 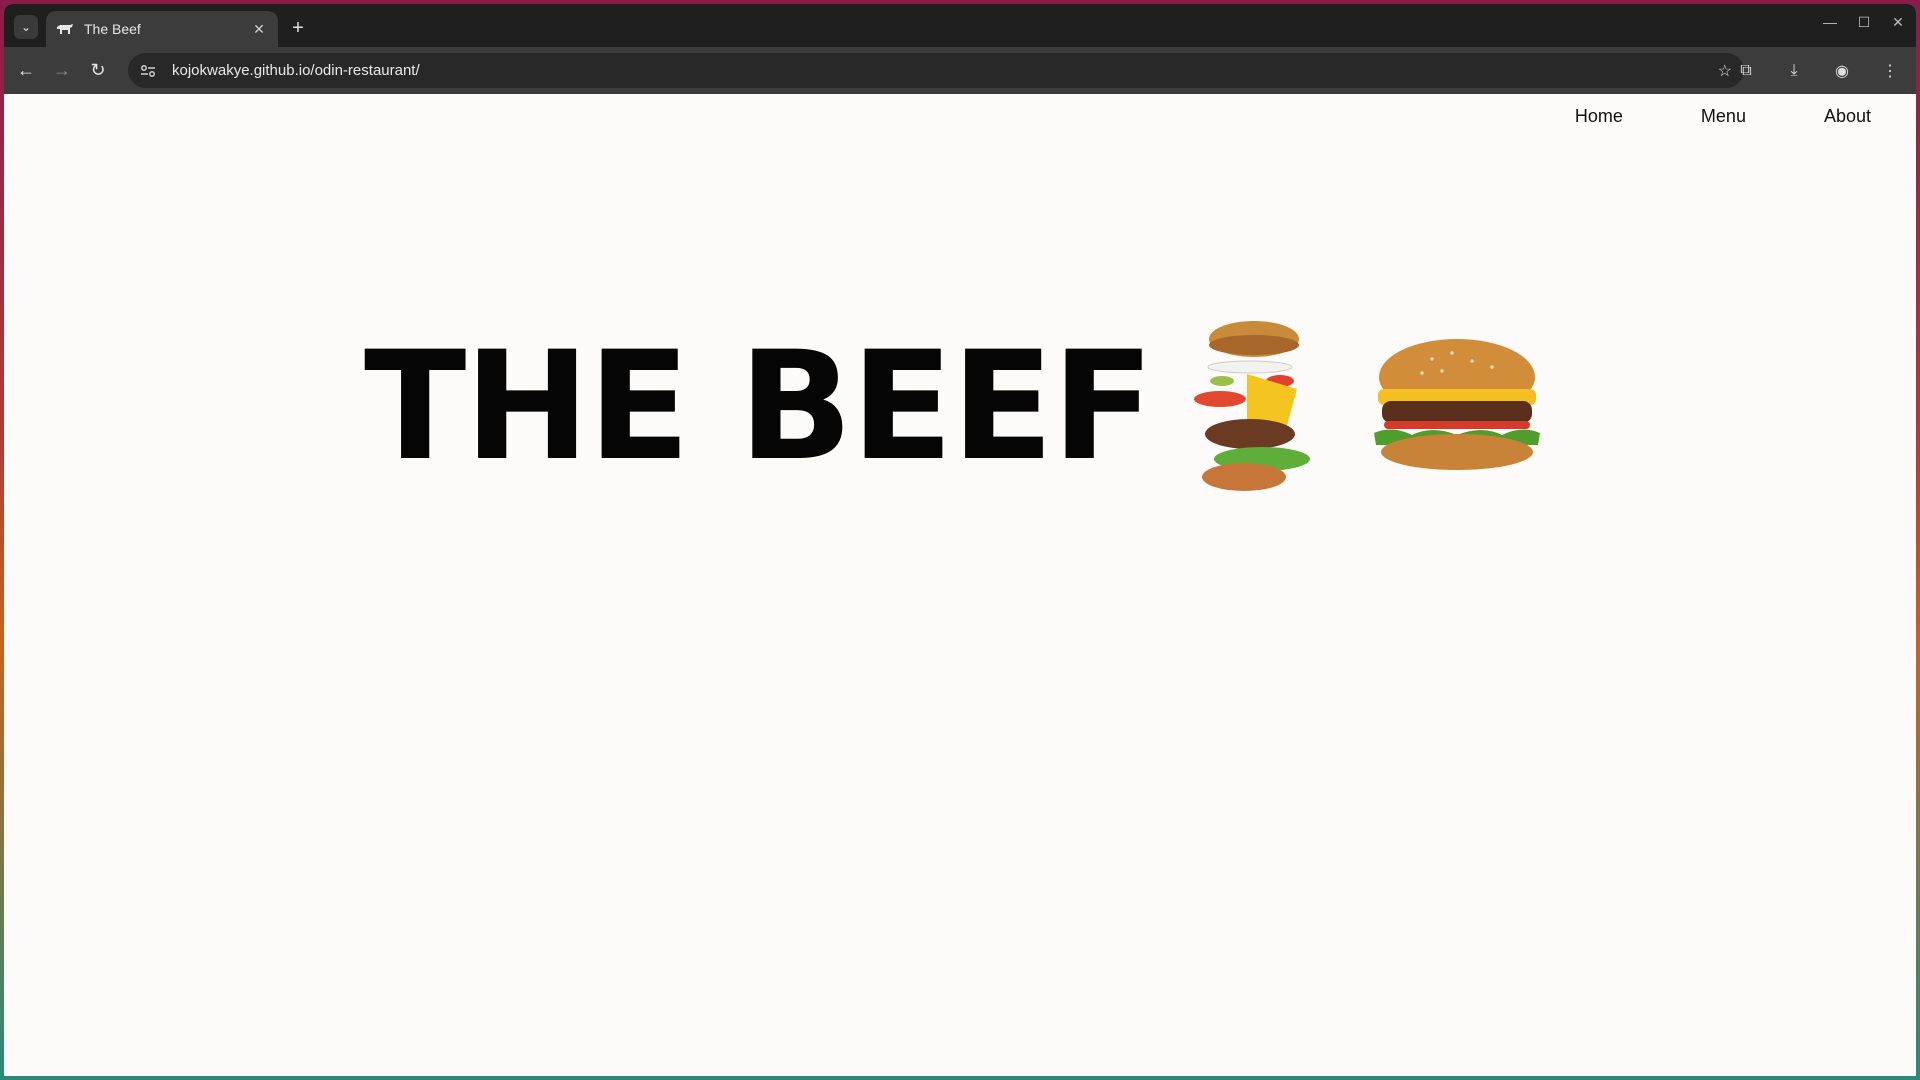 I want to click on profile-icon: ◉, so click(x=1842, y=71).